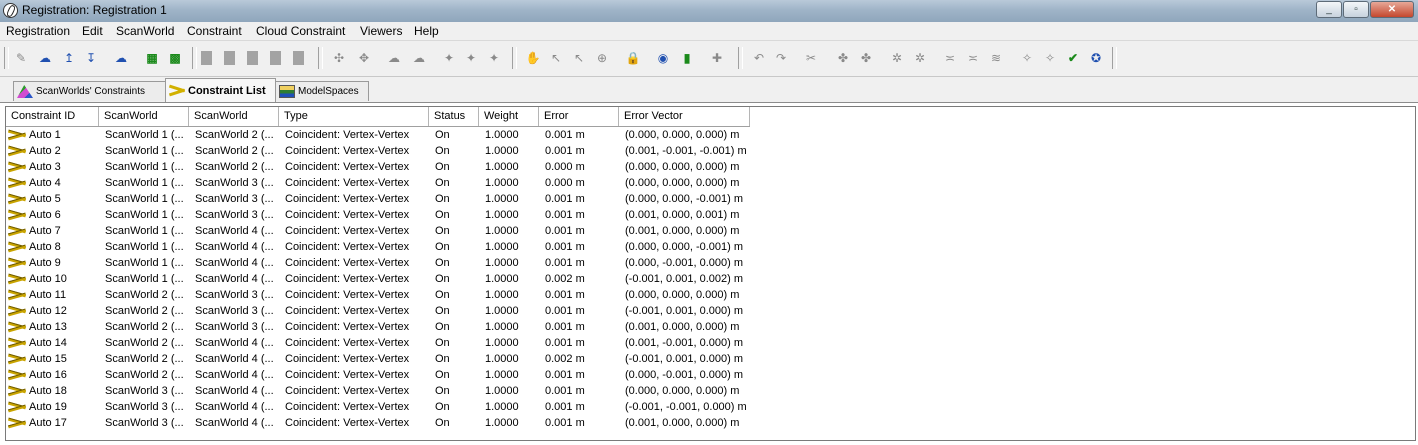 The height and width of the screenshot is (445, 1418). I want to click on line-a-icon: ≍, so click(950, 58).